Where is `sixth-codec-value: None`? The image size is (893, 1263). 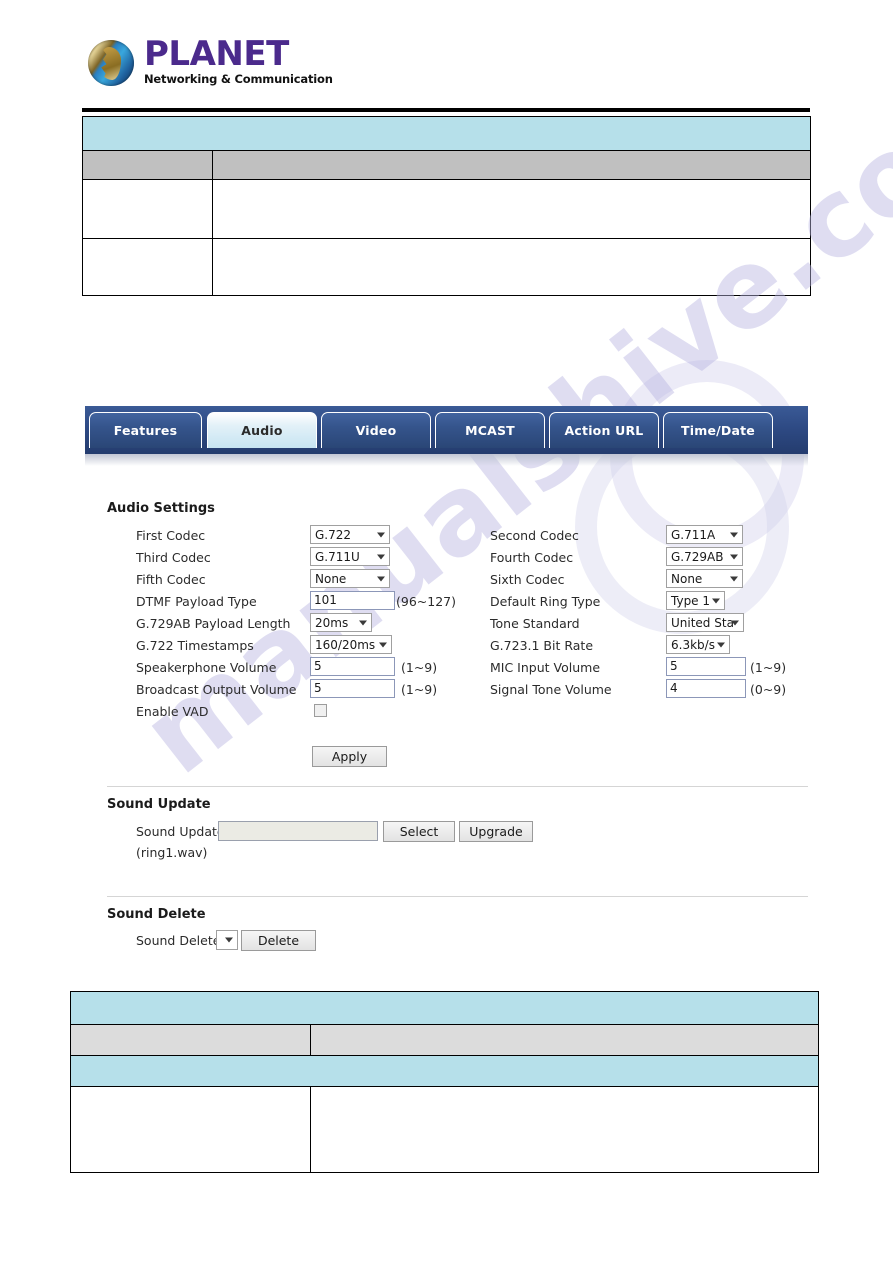 sixth-codec-value: None is located at coordinates (687, 578).